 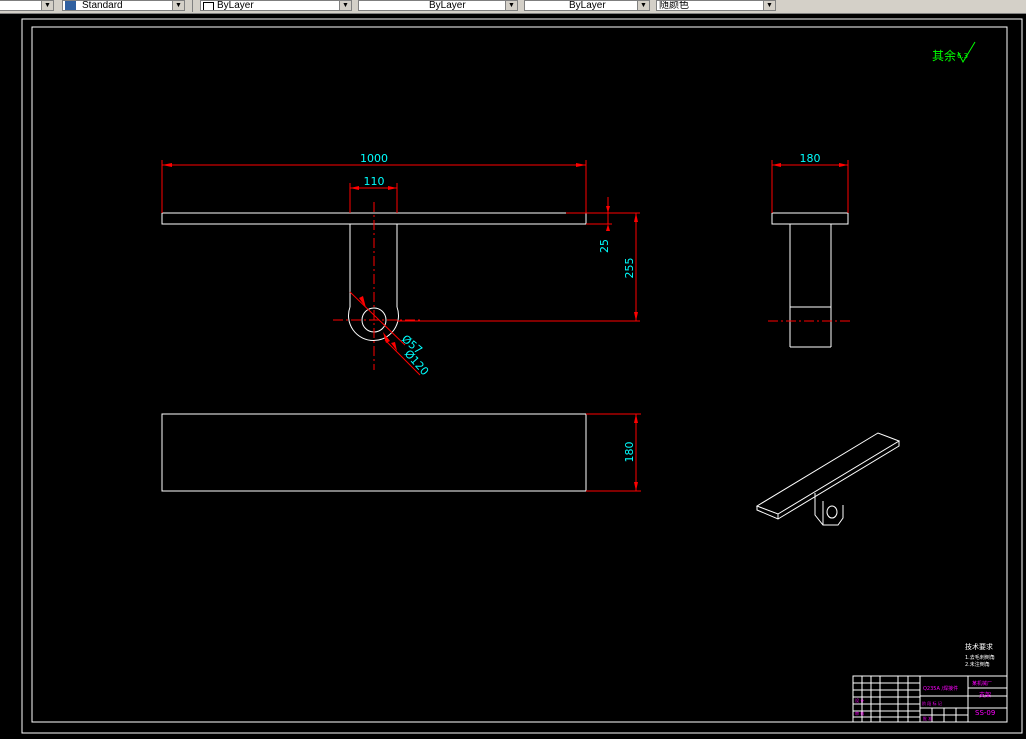 What do you see at coordinates (674, 5) in the screenshot?
I see `plotstyle-value: 随颜色` at bounding box center [674, 5].